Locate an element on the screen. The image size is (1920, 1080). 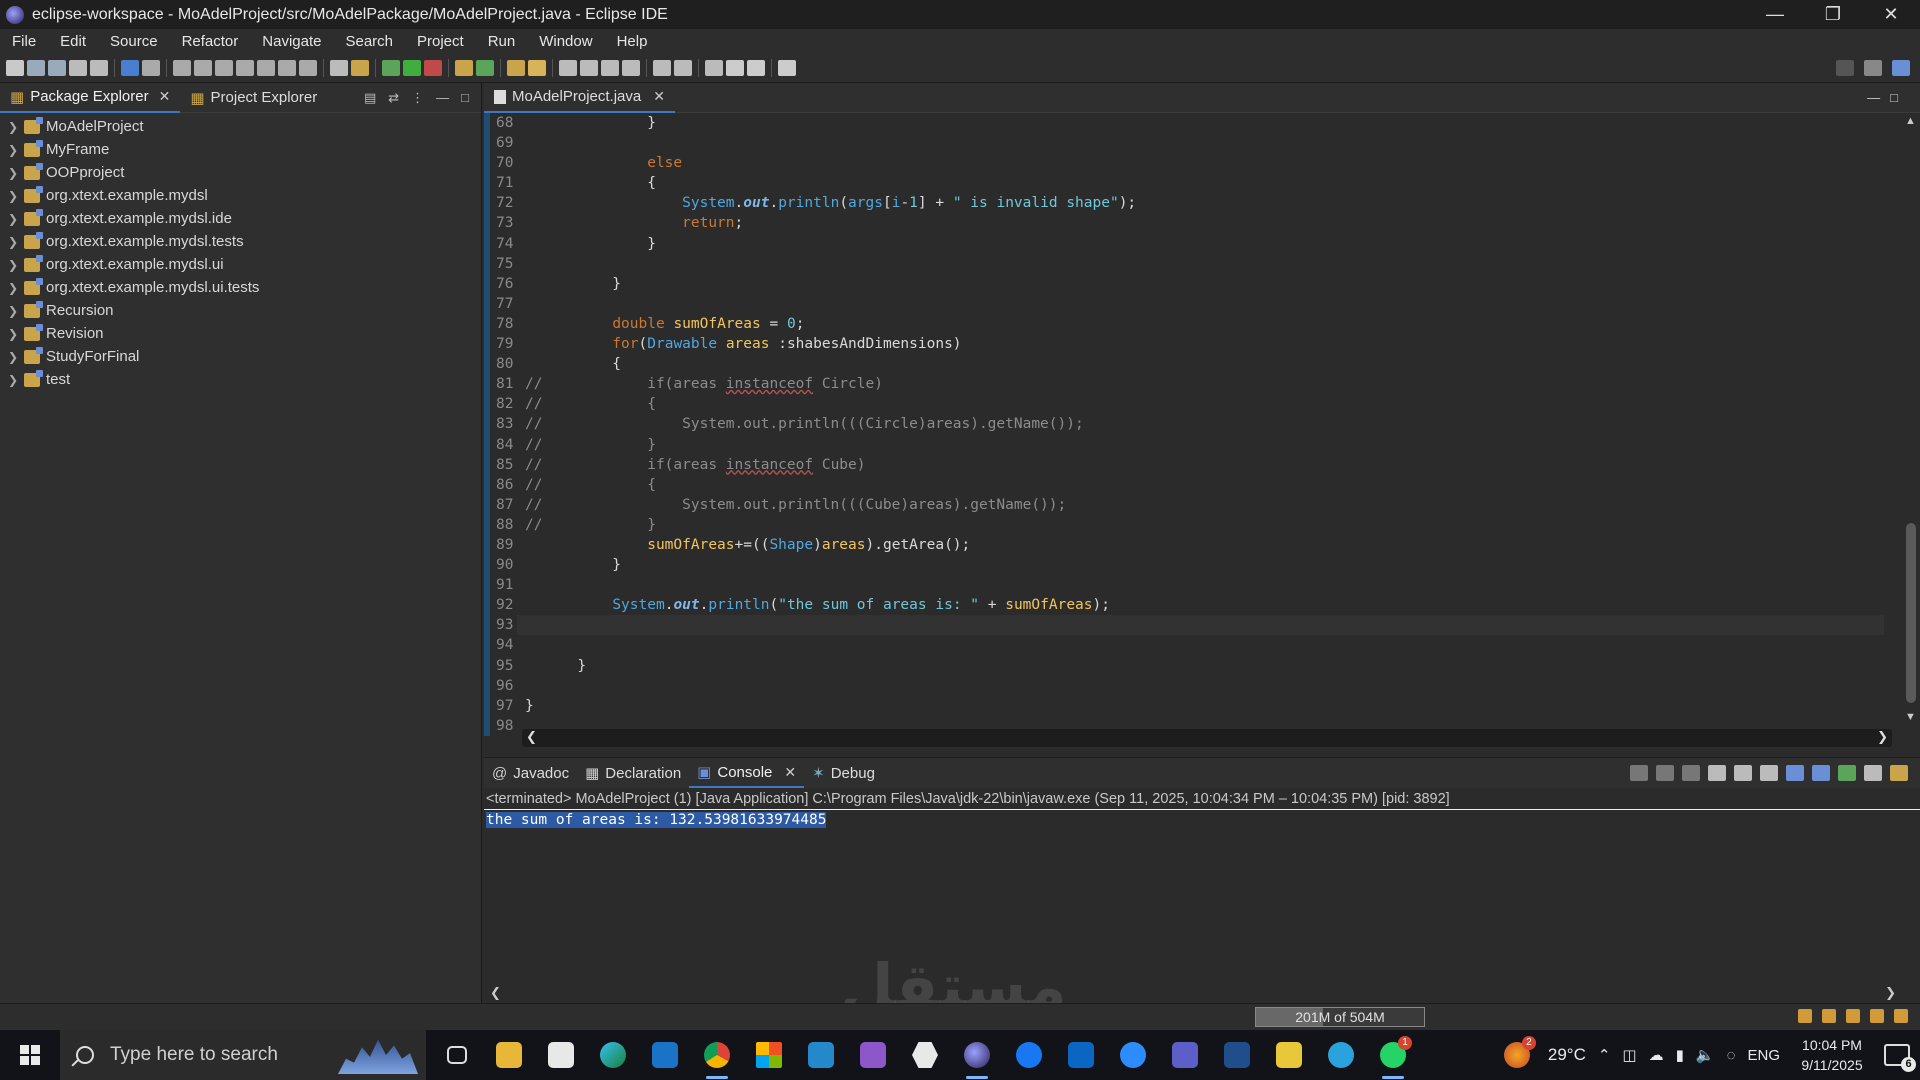
new-icon is located at coordinates (15, 67).